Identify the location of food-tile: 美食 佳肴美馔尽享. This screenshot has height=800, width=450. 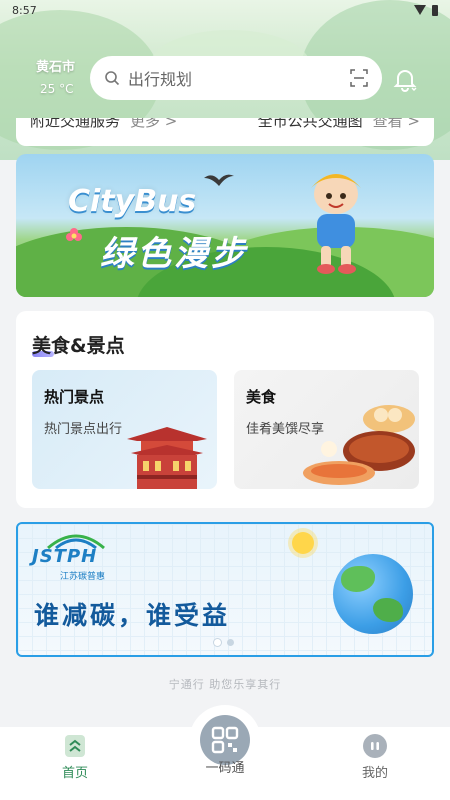
(326, 429).